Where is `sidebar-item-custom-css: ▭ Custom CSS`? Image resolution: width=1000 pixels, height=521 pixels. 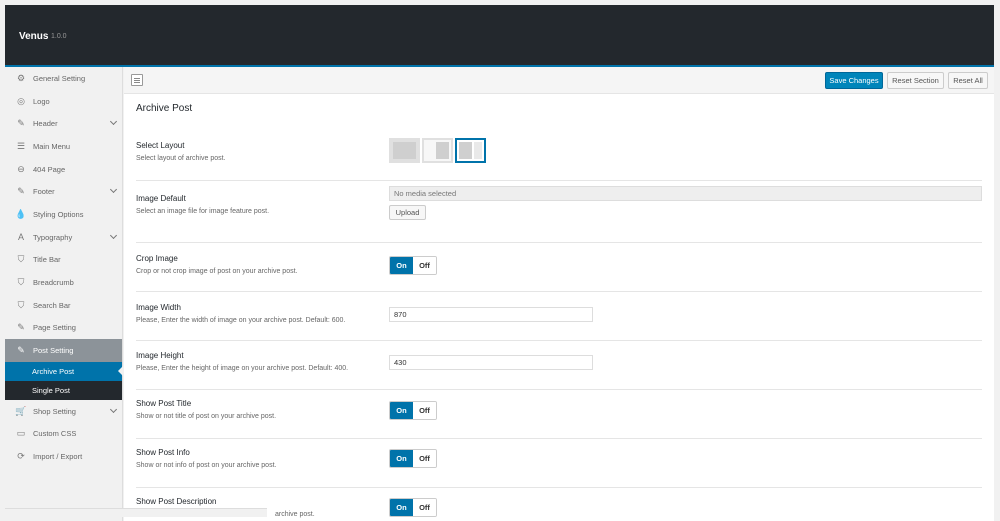
sidebar-item-custom-css: ▭ Custom CSS is located at coordinates (63, 434).